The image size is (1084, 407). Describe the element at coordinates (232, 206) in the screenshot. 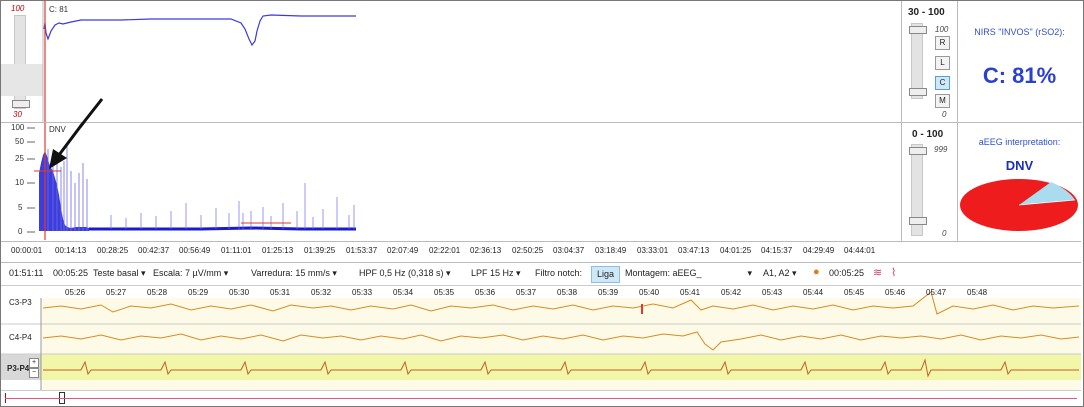

I see `aeeg-band-spikes-late` at that location.